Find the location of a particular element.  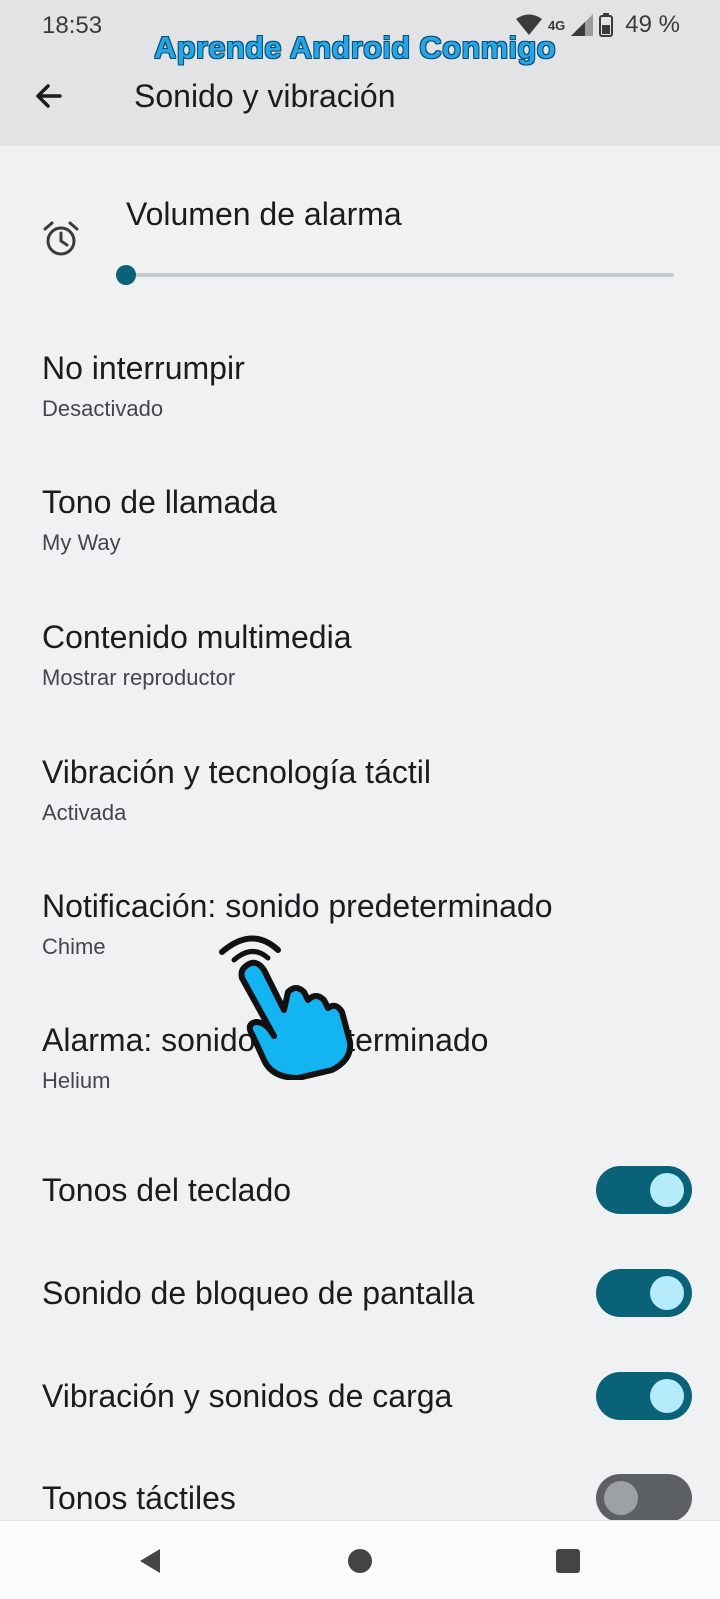

nav-recents-button is located at coordinates (568, 1561).